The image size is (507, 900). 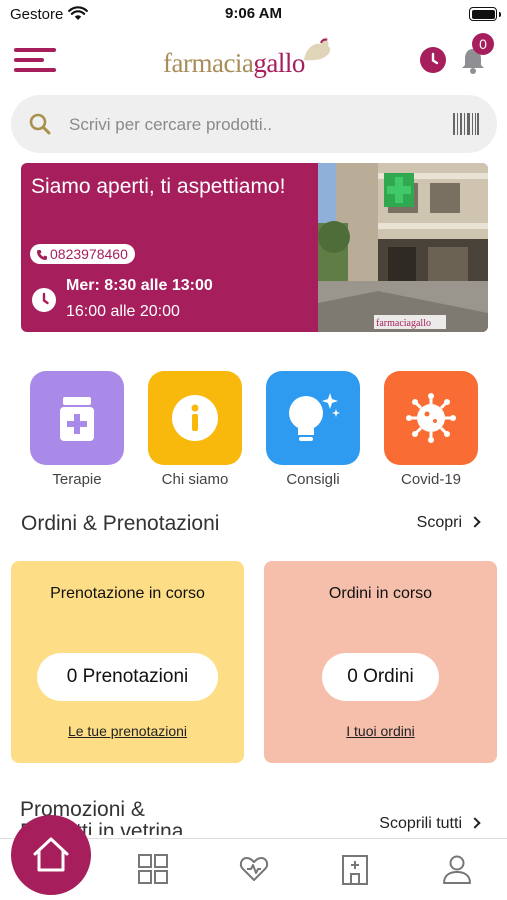 I want to click on nav-home-button, so click(x=51, y=855).